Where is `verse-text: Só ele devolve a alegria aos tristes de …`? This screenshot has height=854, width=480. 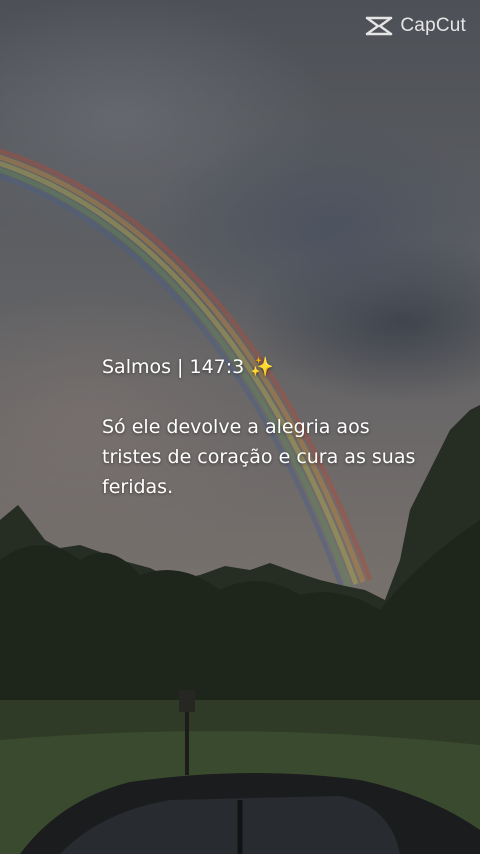
verse-text: Só ele devolve a alegria aos tristes de … is located at coordinates (259, 457).